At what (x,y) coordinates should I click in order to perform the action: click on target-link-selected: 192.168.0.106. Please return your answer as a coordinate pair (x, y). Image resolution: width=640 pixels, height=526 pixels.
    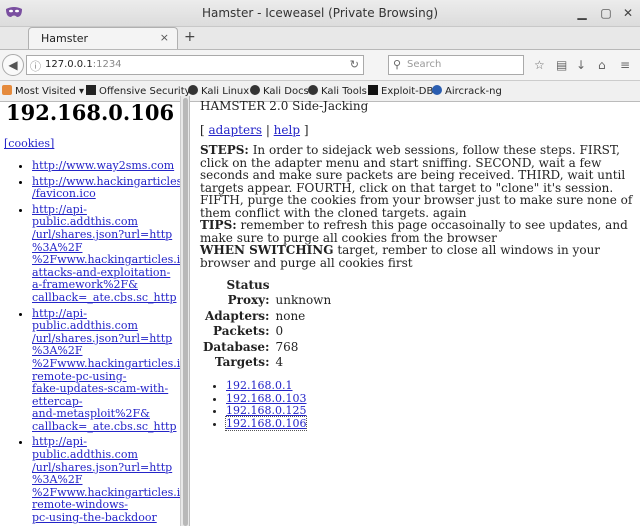
    Looking at the image, I should click on (266, 423).